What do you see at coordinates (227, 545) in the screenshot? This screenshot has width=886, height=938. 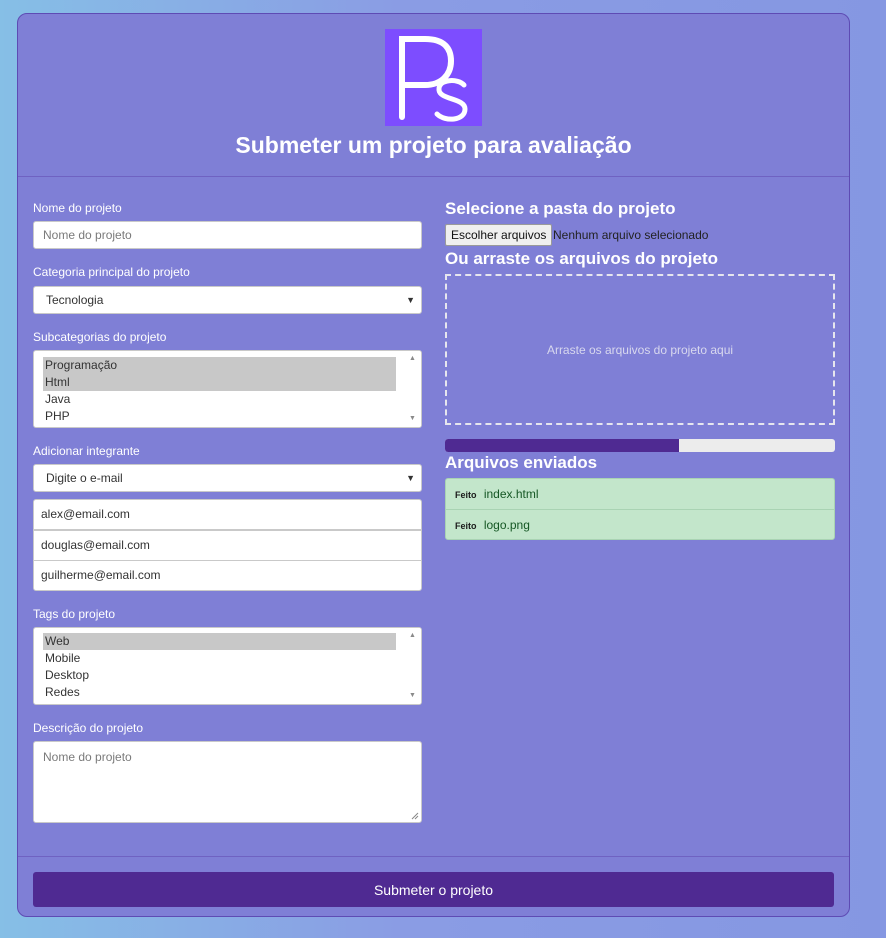 I see `member-item: douglas@email.com` at bounding box center [227, 545].